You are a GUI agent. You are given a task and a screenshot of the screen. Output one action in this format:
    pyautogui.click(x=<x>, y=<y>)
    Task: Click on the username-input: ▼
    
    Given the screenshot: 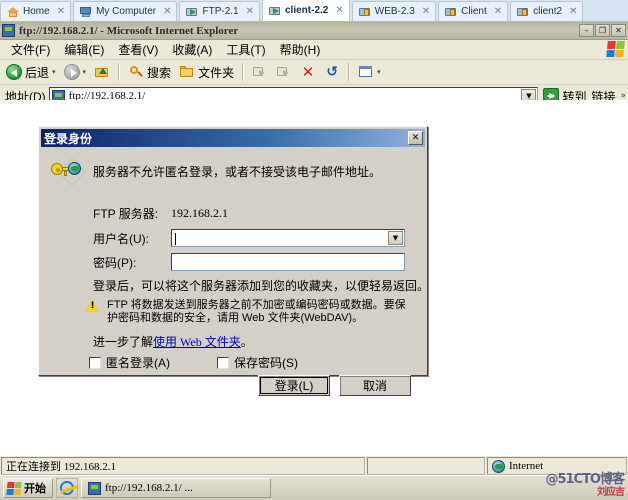 What is the action you would take?
    pyautogui.click(x=288, y=238)
    